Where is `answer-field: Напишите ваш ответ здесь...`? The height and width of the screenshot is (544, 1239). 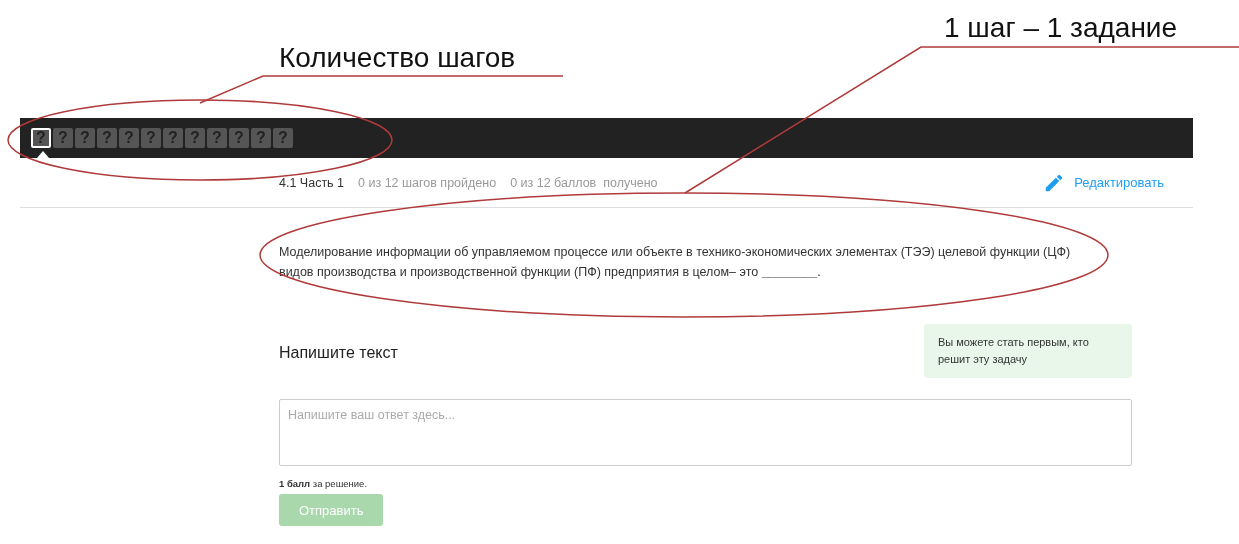 answer-field: Напишите ваш ответ здесь... is located at coordinates (705, 432).